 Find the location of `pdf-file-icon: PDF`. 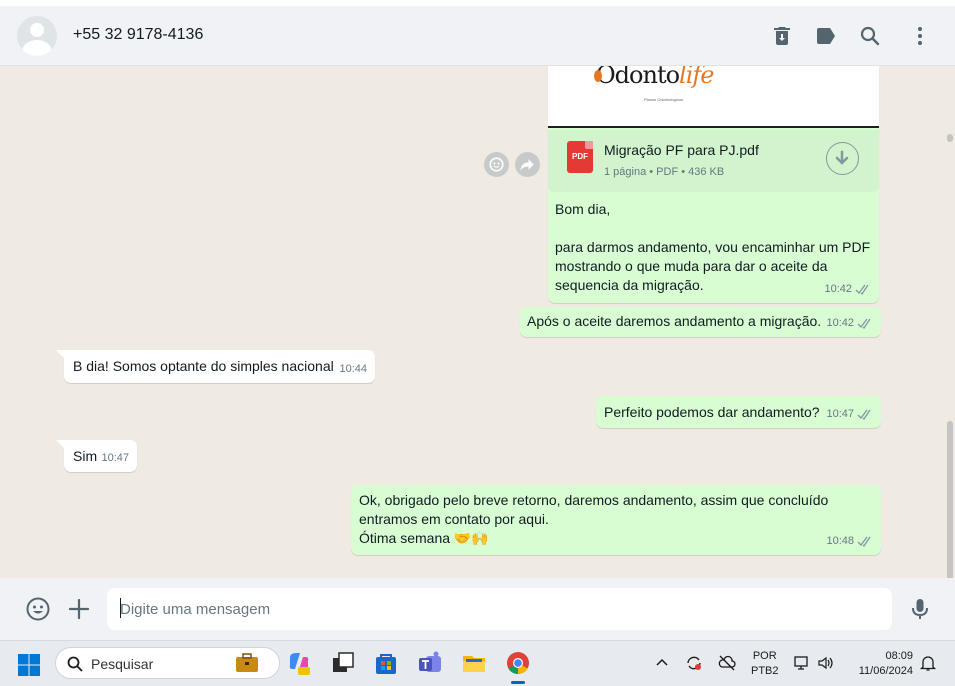

pdf-file-icon: PDF is located at coordinates (580, 157).